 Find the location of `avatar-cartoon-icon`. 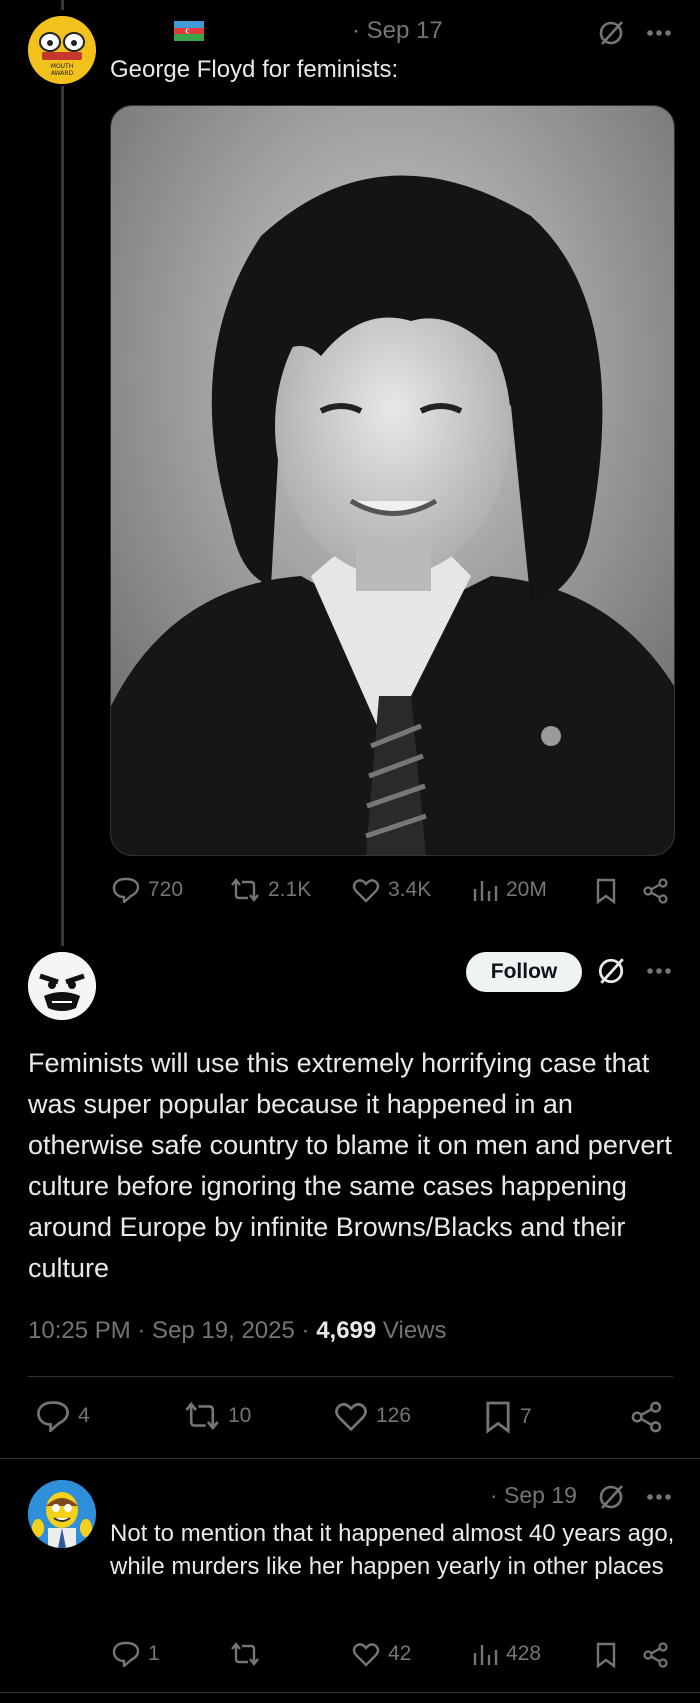

avatar-cartoon-icon is located at coordinates (62, 1514).